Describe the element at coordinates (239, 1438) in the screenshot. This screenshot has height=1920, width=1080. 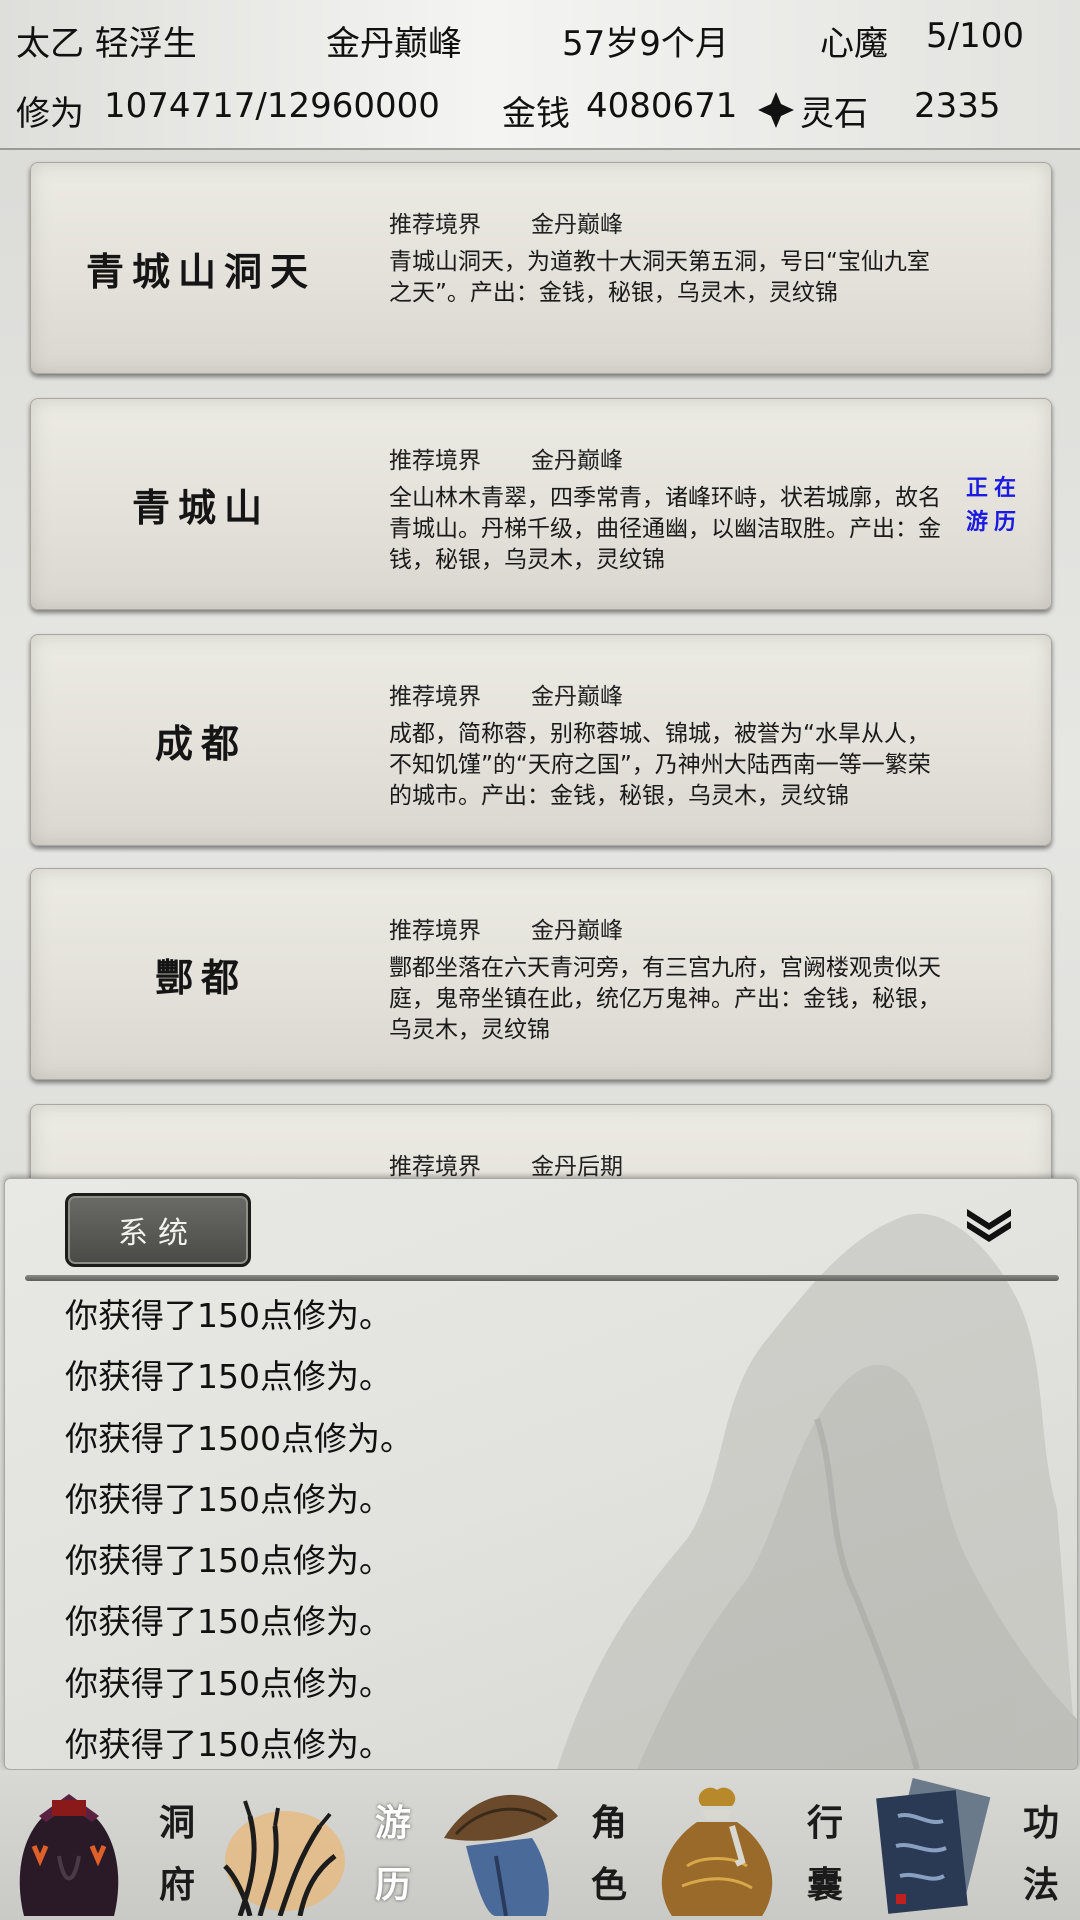
I see `log-line: 你获得了1500点修为。` at that location.